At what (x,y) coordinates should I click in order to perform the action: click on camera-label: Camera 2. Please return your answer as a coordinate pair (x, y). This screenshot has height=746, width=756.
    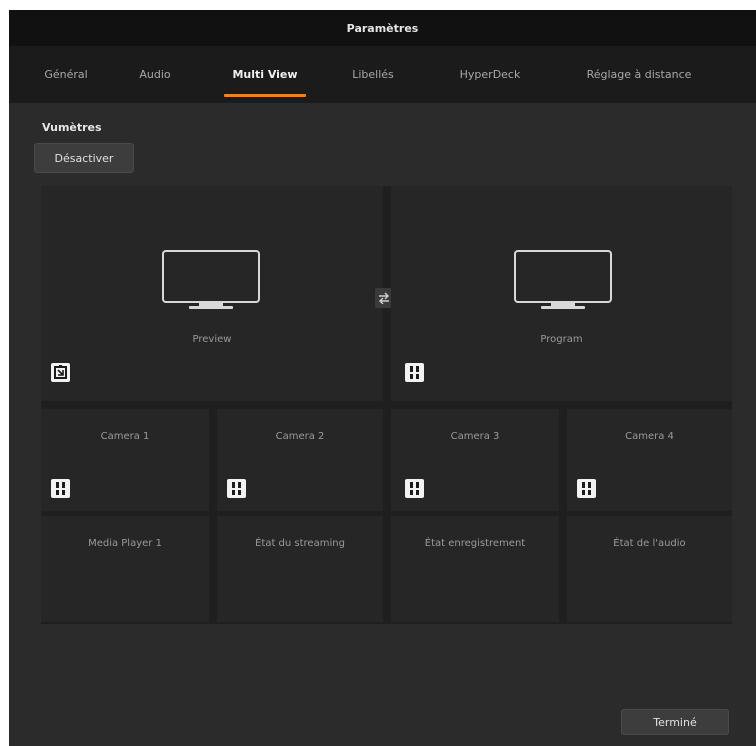
    Looking at the image, I should click on (300, 436).